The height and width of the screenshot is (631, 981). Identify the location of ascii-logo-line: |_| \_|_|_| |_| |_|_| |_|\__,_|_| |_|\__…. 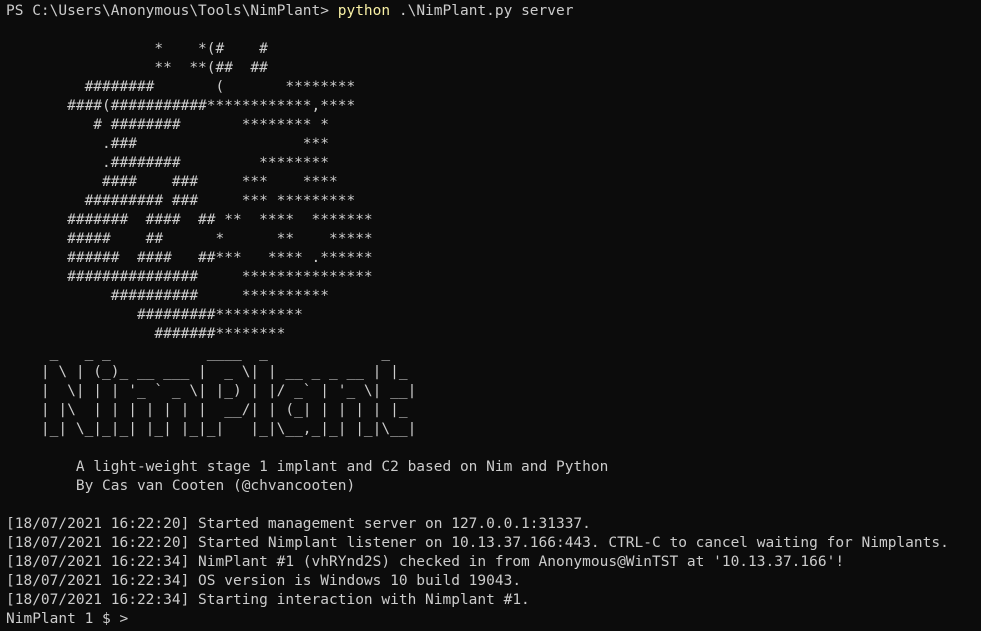
(211, 429).